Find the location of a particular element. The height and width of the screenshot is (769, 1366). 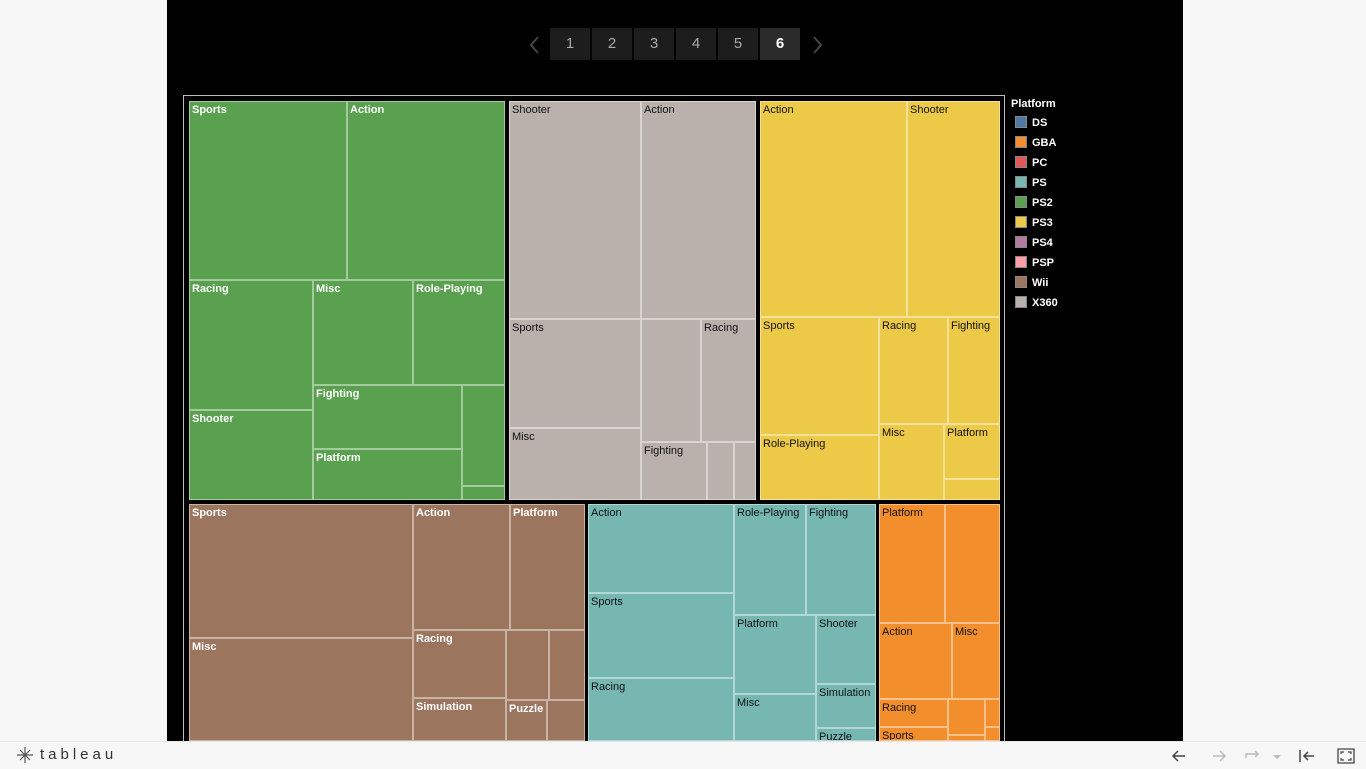

treemap-cell-x360-sports: Sports is located at coordinates (575, 373).